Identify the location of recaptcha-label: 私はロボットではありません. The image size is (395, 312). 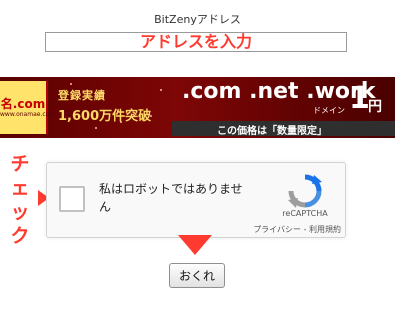
(171, 198).